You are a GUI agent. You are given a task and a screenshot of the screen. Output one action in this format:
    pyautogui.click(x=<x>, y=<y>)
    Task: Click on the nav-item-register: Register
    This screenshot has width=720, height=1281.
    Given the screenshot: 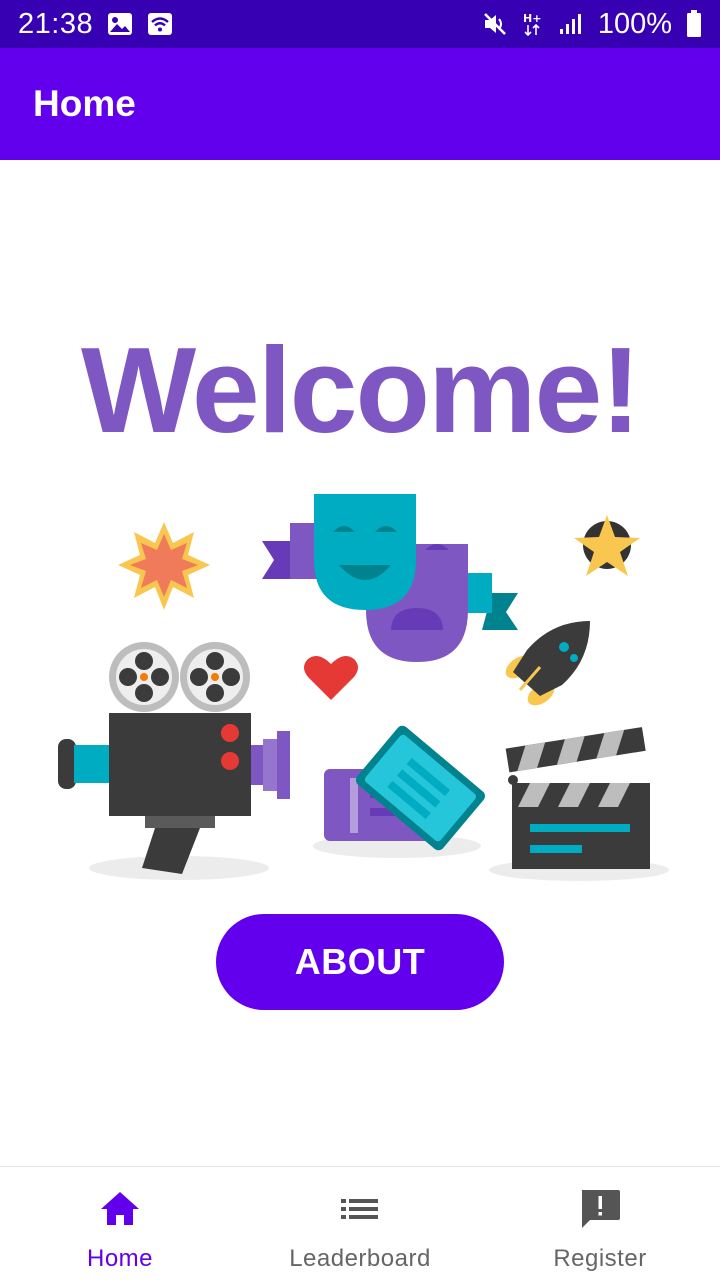 What is the action you would take?
    pyautogui.click(x=600, y=1224)
    